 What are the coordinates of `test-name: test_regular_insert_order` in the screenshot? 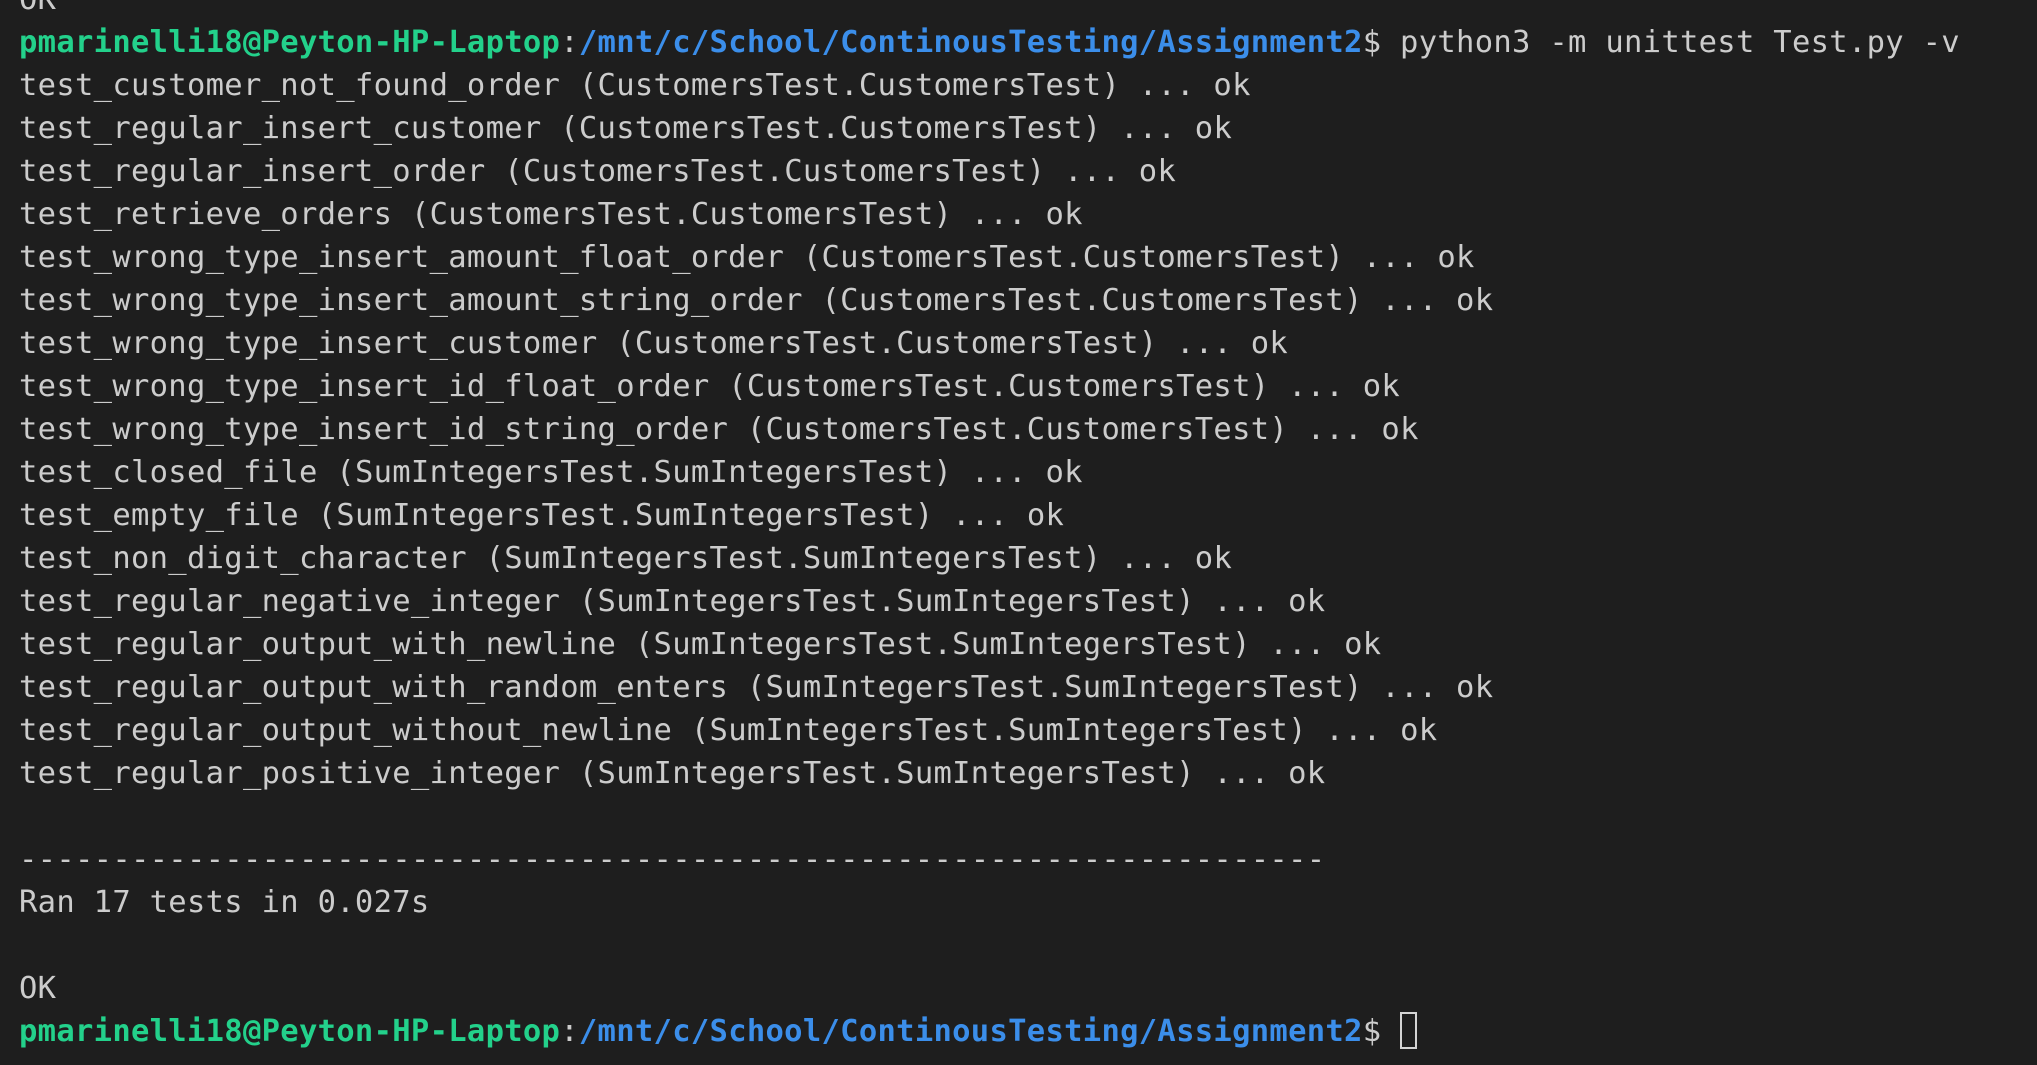 It's located at (252, 171).